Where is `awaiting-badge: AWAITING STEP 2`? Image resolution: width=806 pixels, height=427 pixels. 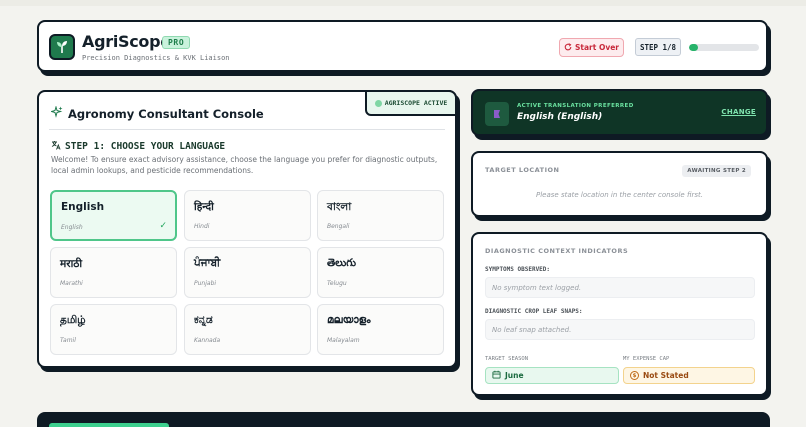 awaiting-badge: AWAITING STEP 2 is located at coordinates (716, 171).